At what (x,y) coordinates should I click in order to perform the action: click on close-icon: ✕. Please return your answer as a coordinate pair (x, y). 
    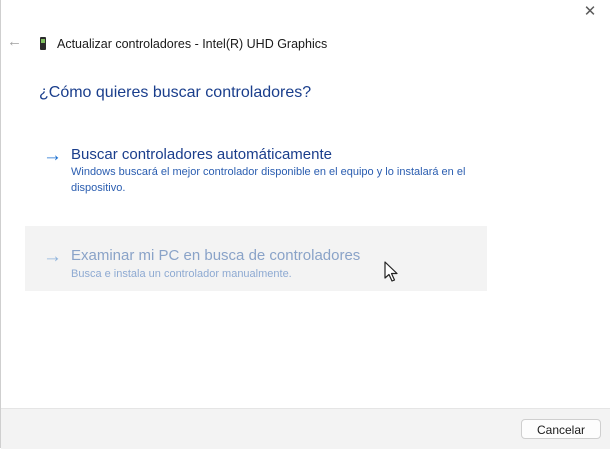
    Looking at the image, I should click on (590, 12).